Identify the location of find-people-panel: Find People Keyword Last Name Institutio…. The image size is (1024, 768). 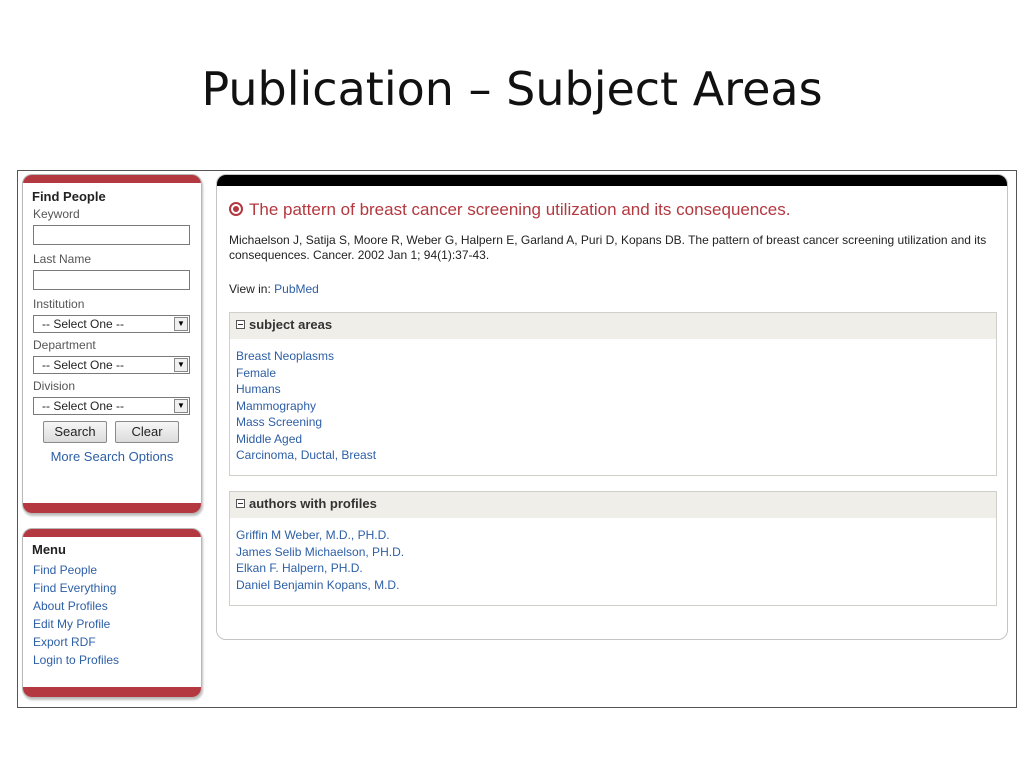
(112, 344).